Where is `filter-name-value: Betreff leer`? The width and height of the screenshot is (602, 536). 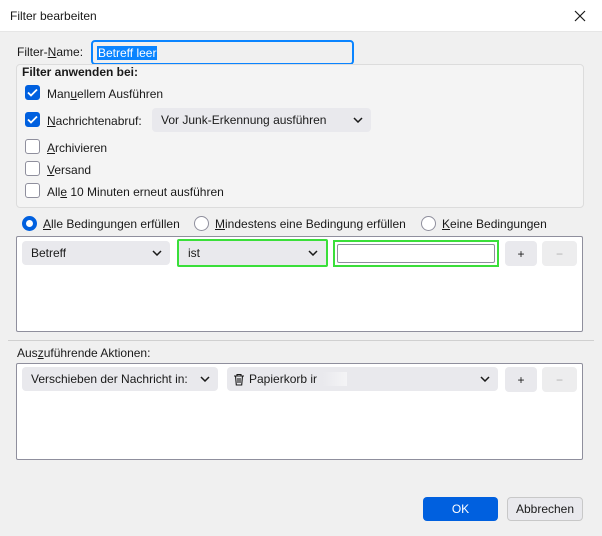 filter-name-value: Betreff leer is located at coordinates (127, 52).